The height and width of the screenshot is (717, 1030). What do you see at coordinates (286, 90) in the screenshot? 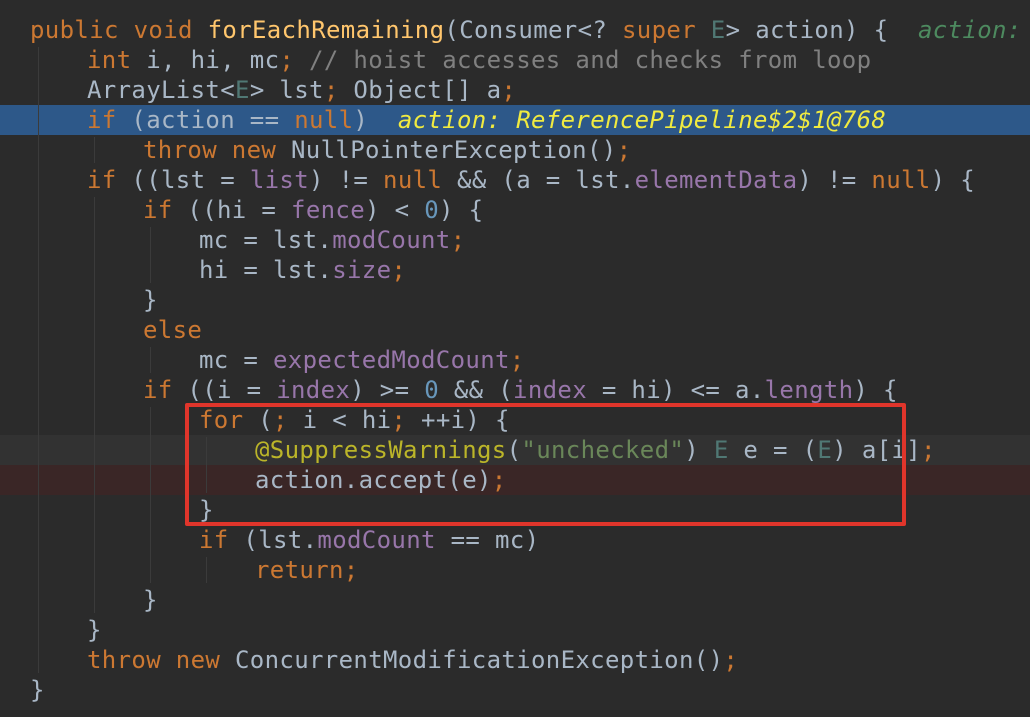
I see `code-token: > lst` at bounding box center [286, 90].